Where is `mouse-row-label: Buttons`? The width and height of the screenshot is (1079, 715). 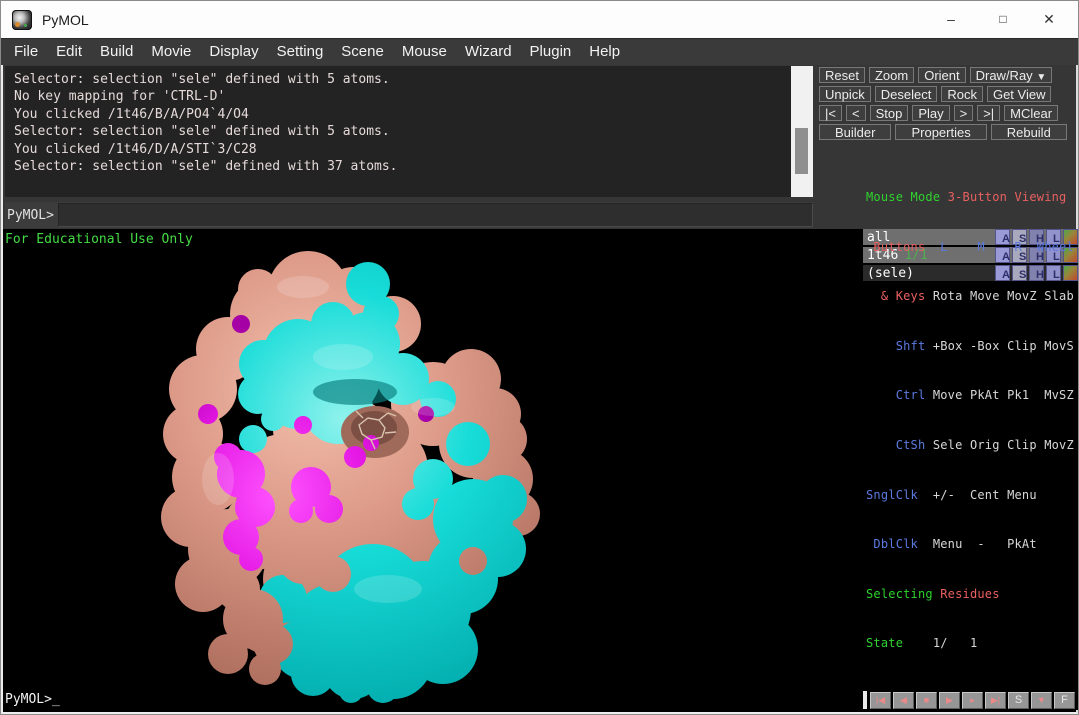
mouse-row-label: Buttons is located at coordinates (896, 246).